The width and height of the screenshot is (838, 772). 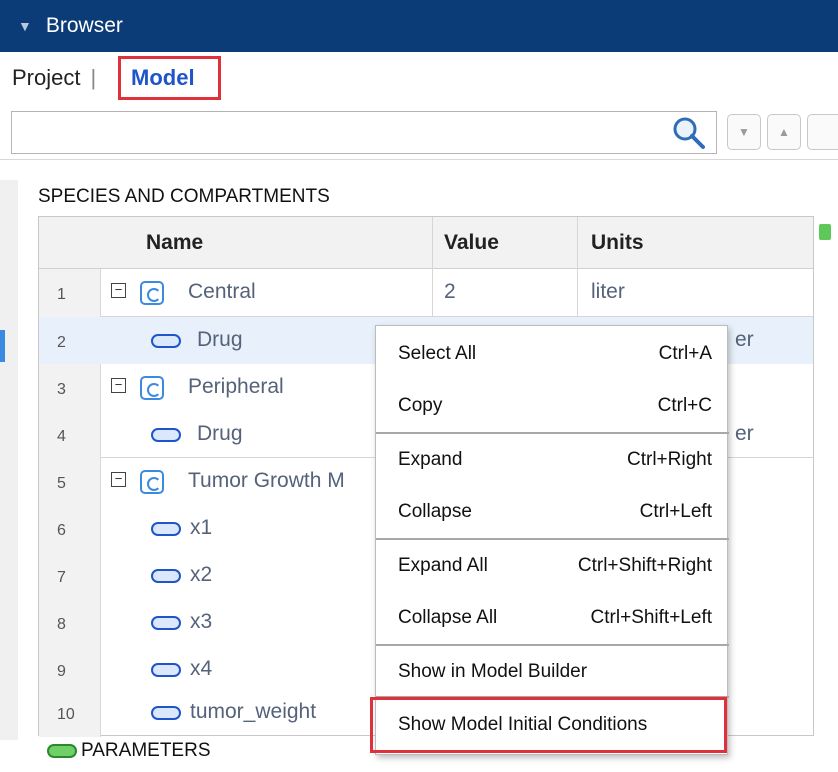 I want to click on menu-item-select-all: Select All Ctrl+A, so click(x=552, y=353).